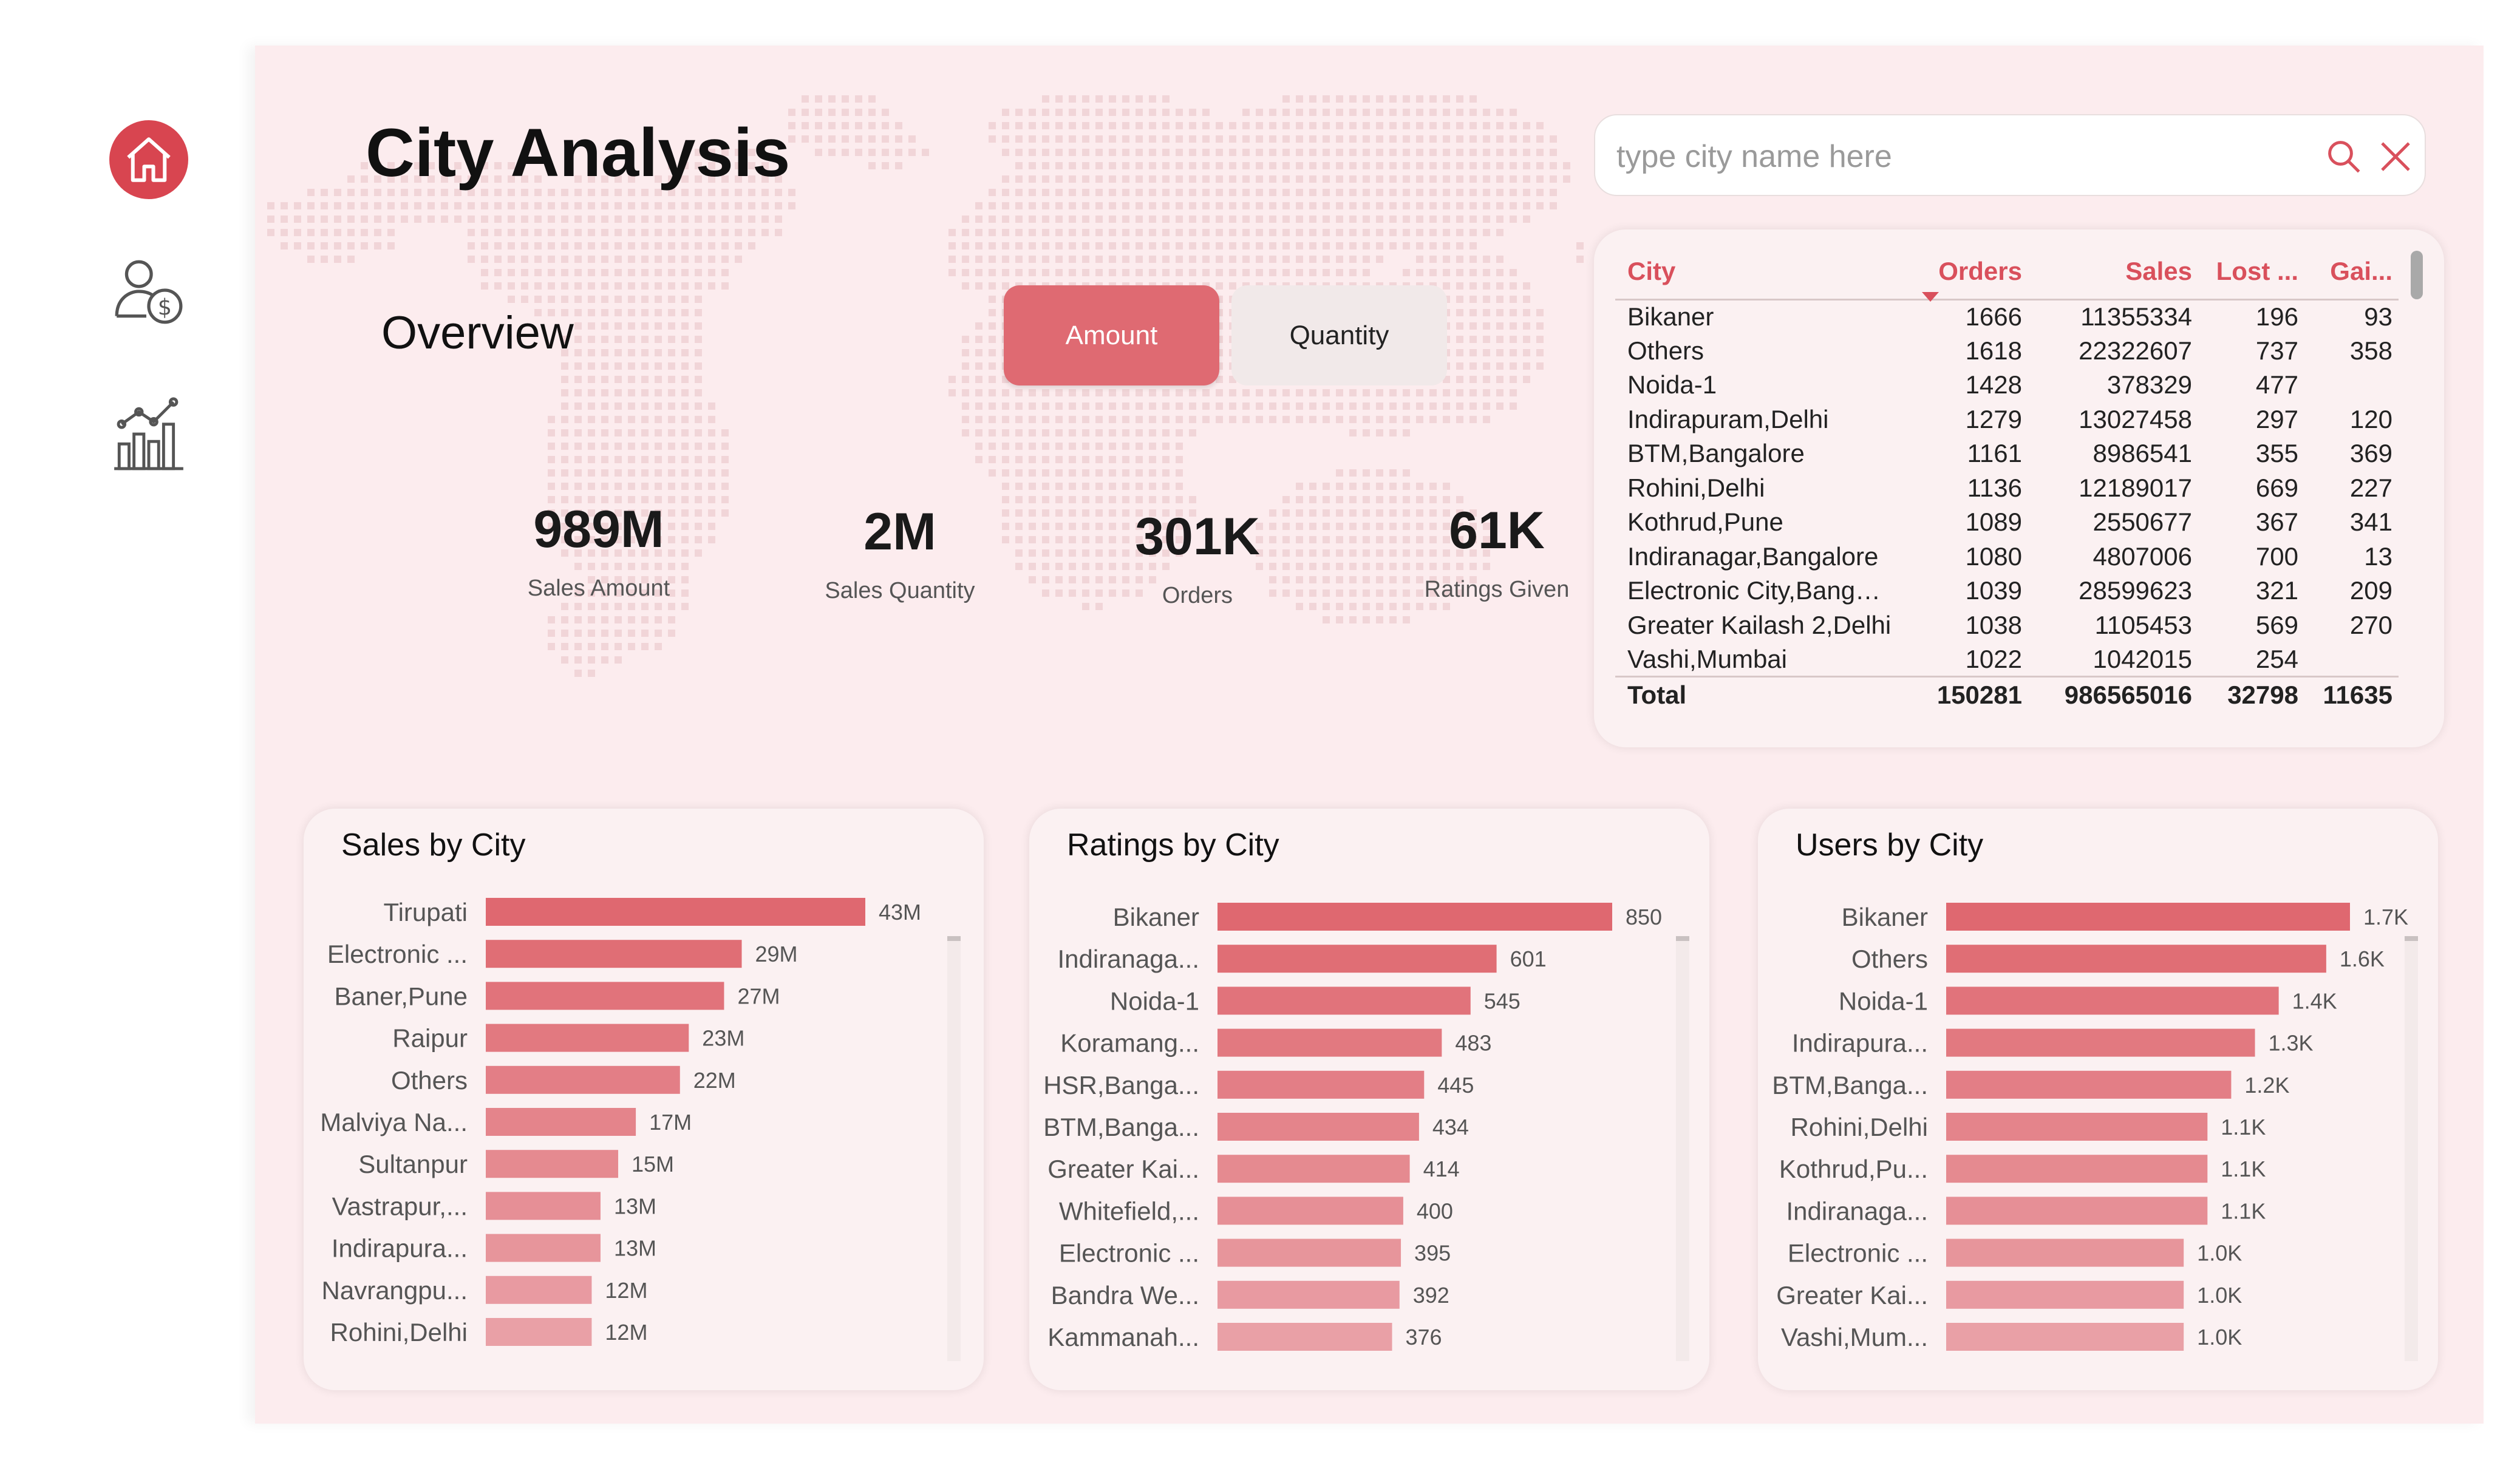 The image size is (2520, 1457). Describe the element at coordinates (1473, 1043) in the screenshot. I see `data-label: 483` at that location.